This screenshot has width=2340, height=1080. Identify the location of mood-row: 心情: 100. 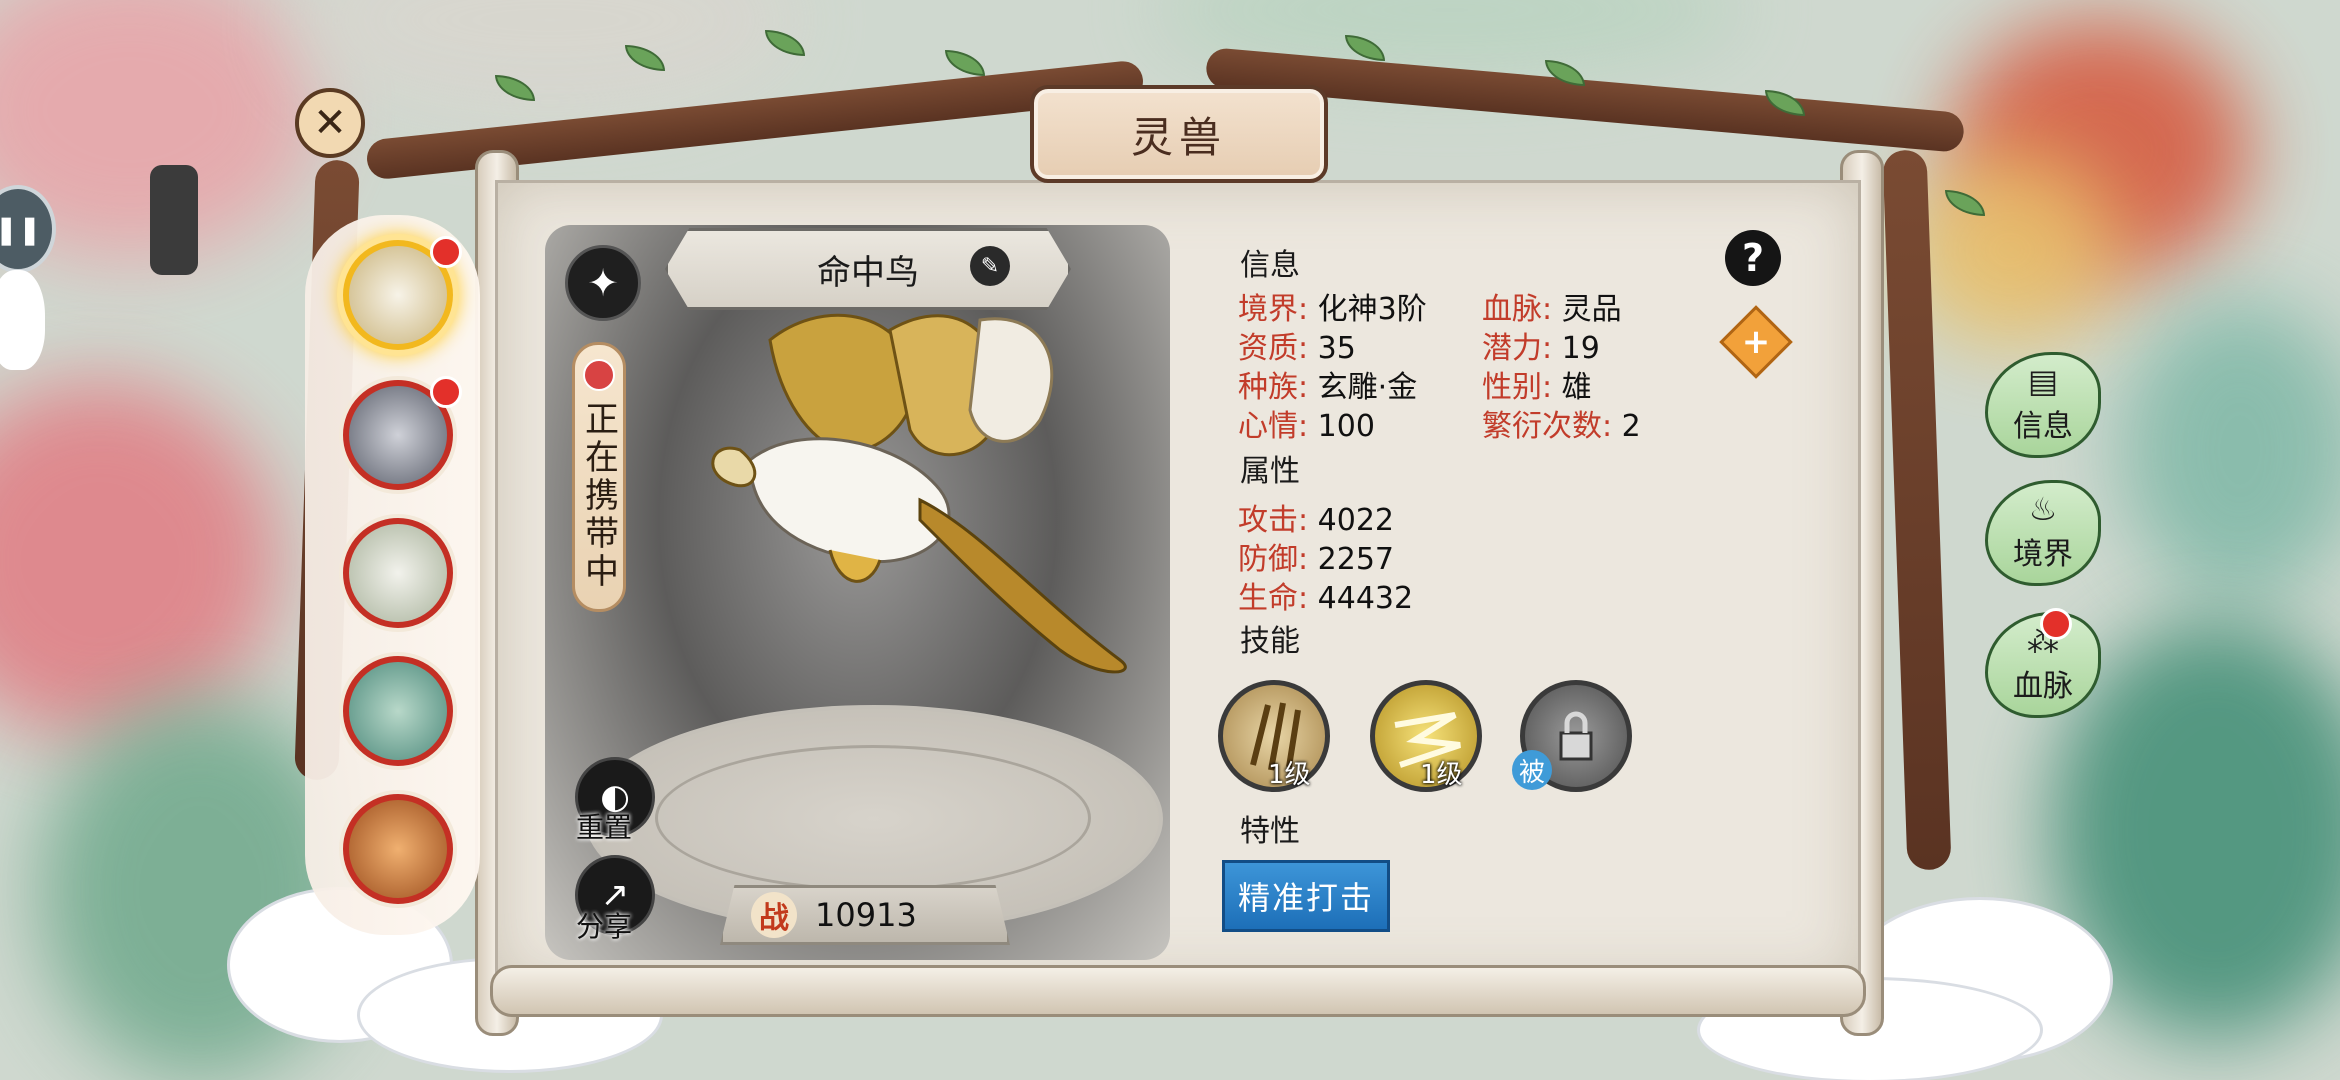
(1306, 426).